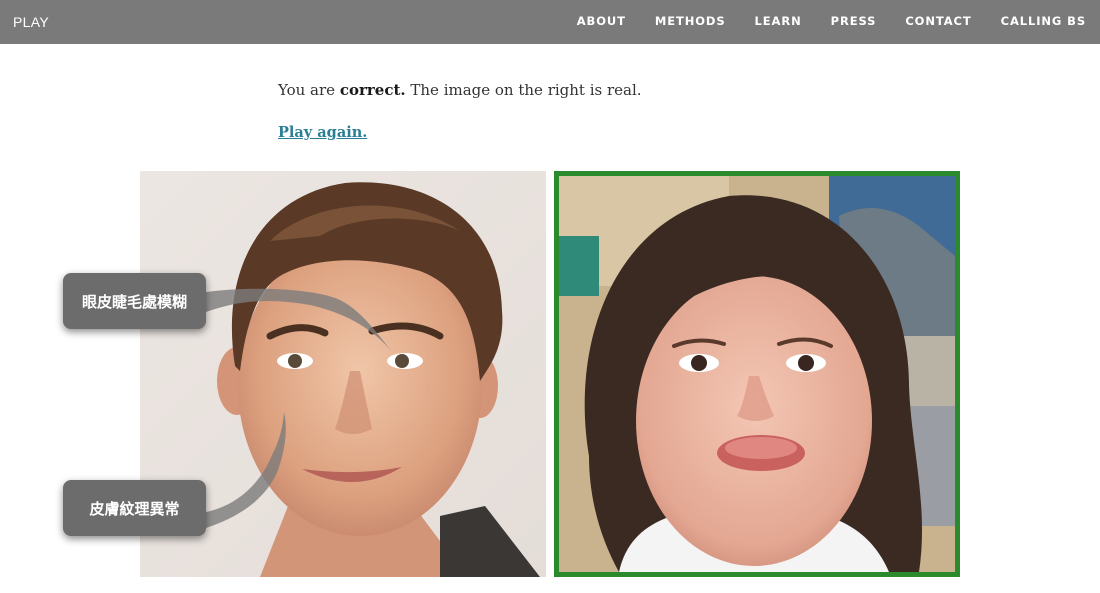  I want to click on nav-contact-link: CONTACT, so click(938, 21).